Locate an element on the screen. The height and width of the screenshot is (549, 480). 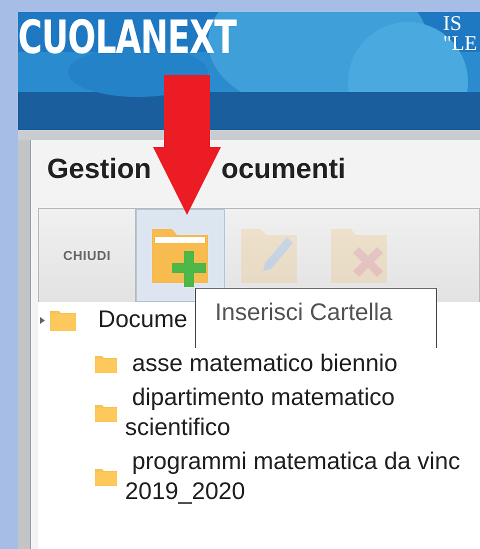
window-title: Gestion is located at coordinates (99, 169).